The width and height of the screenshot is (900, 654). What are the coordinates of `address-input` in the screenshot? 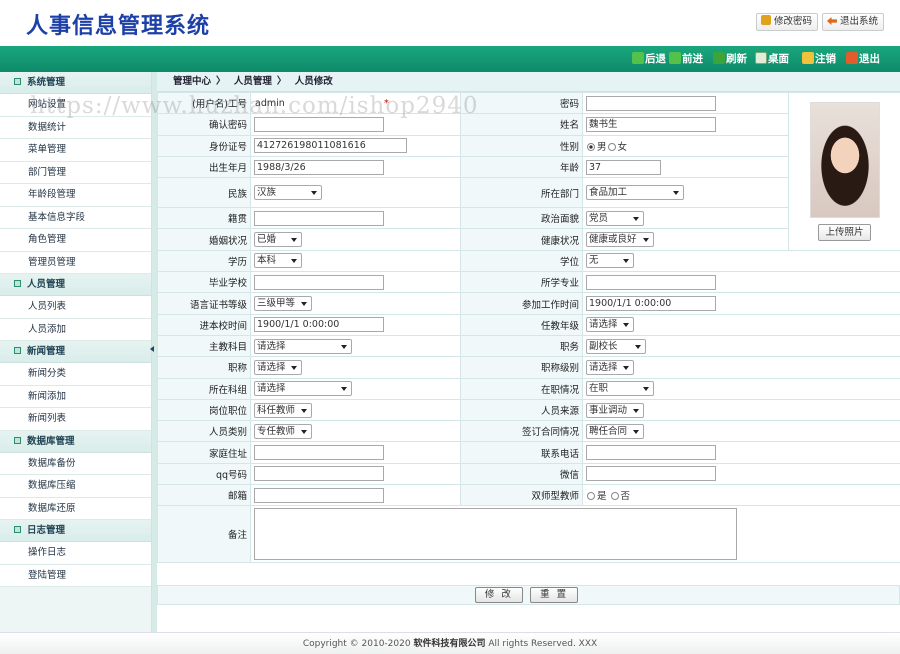 It's located at (319, 453).